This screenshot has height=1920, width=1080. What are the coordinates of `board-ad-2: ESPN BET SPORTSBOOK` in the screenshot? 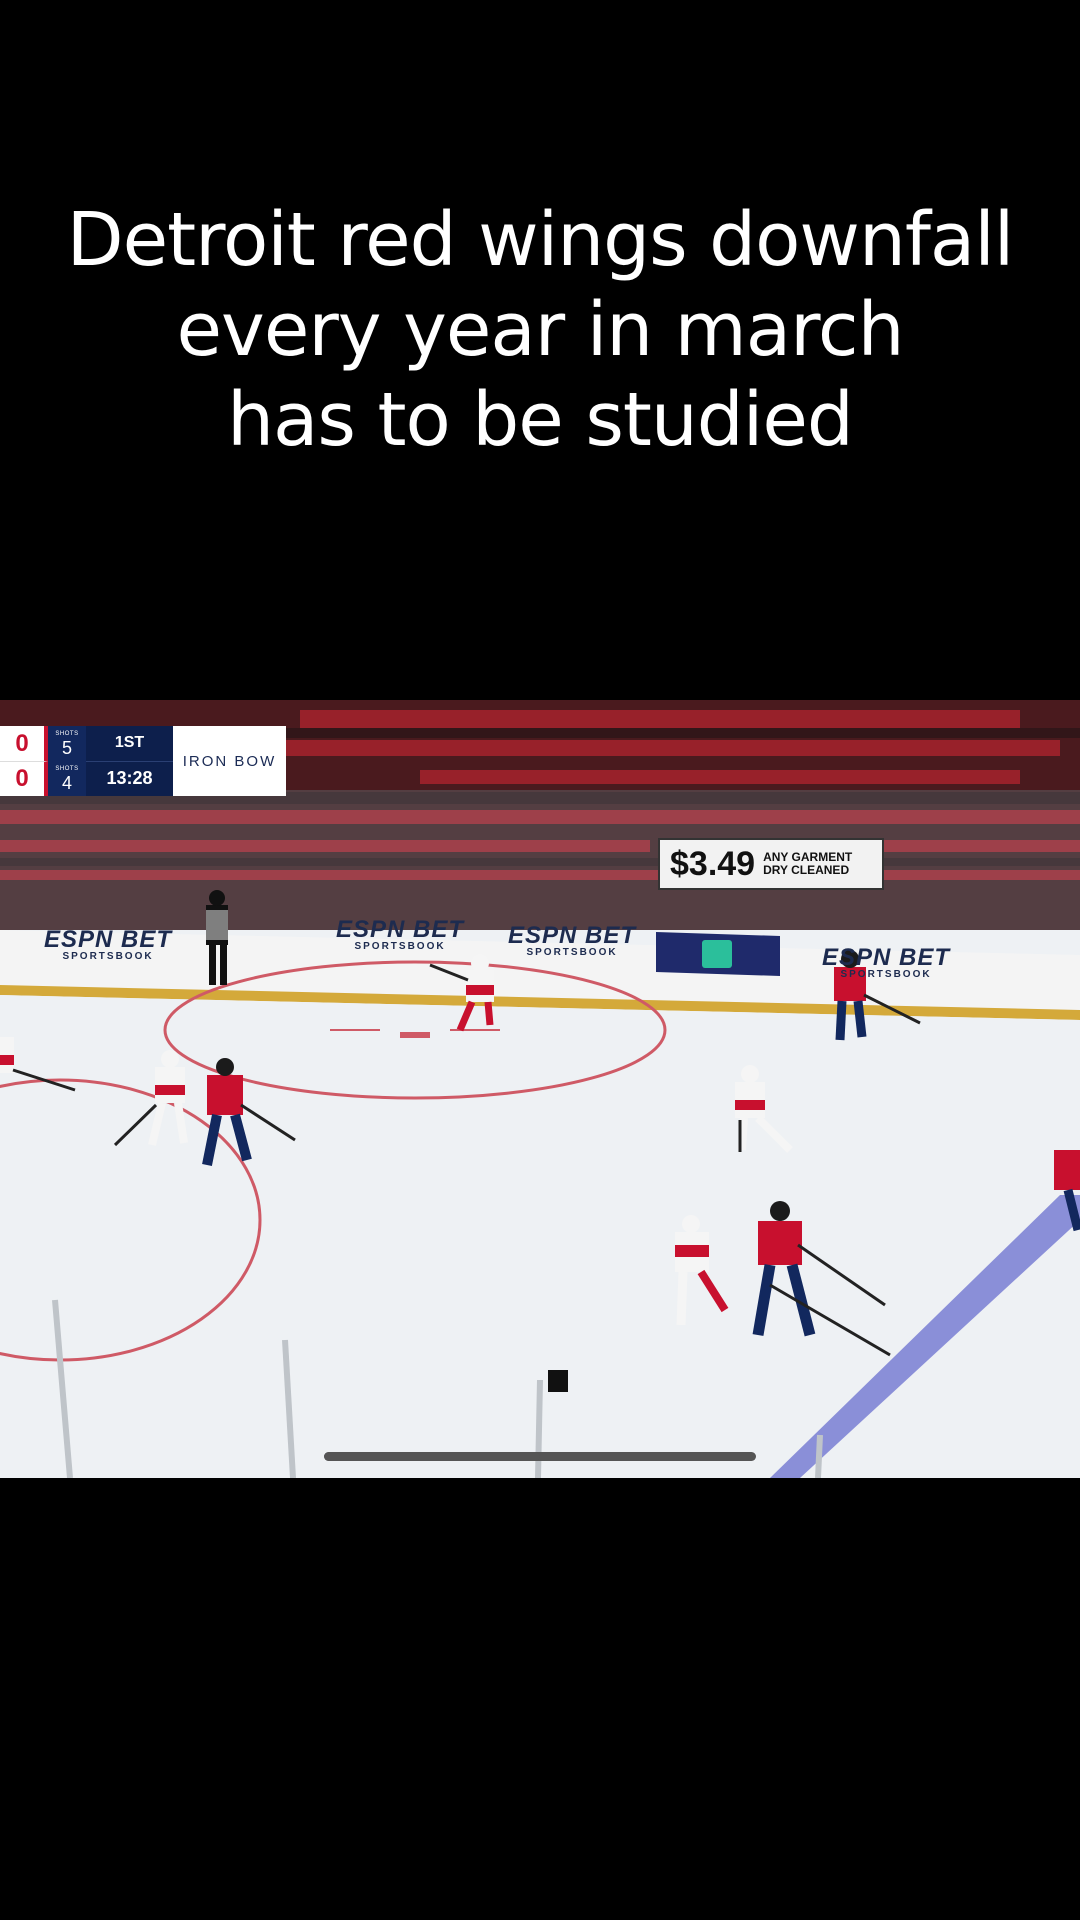 It's located at (400, 935).